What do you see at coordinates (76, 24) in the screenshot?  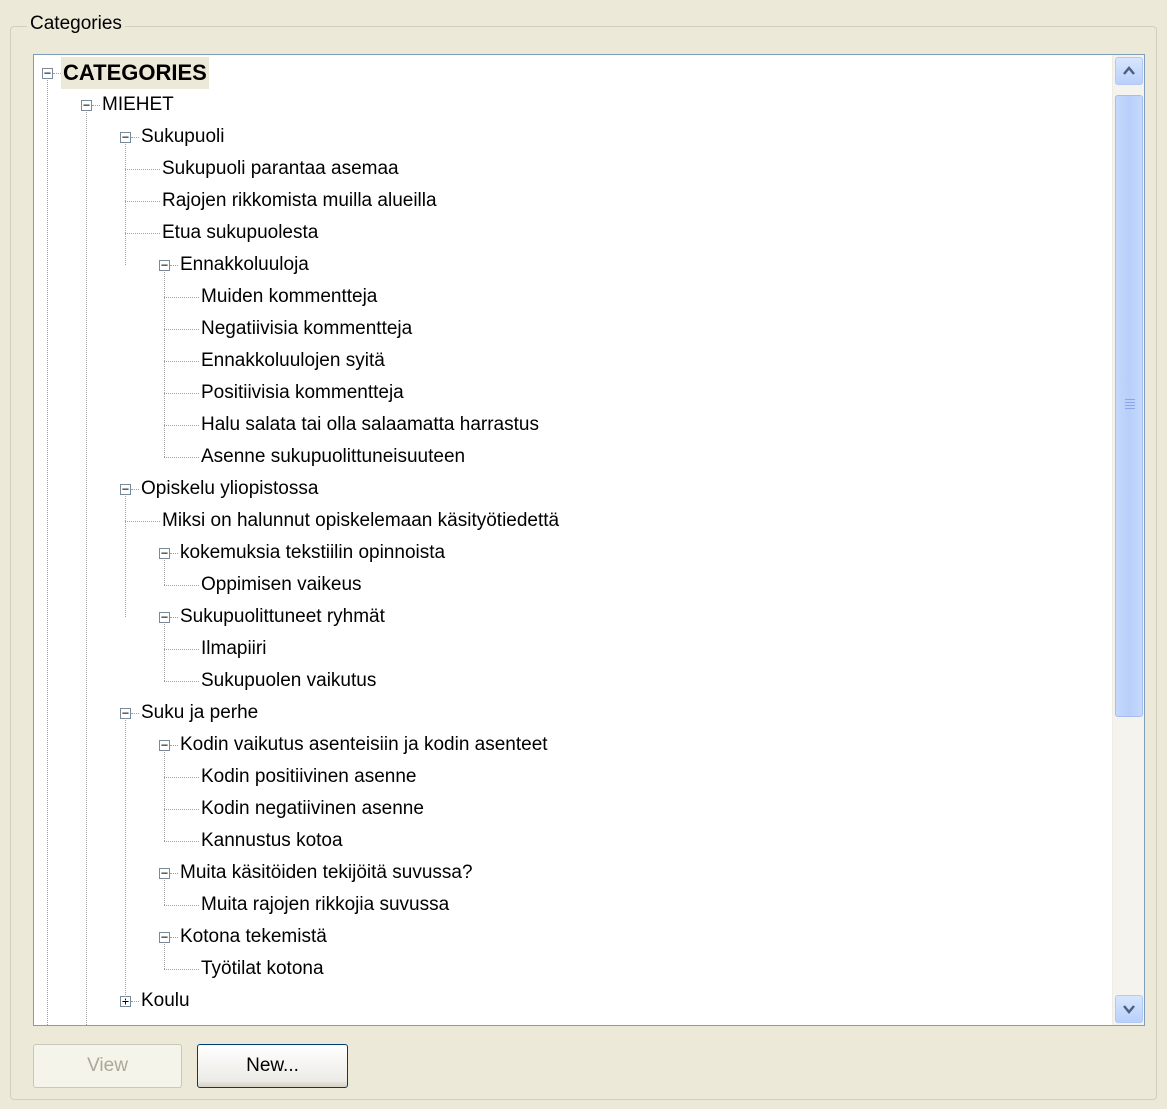 I see `groupbox-label: Categories` at bounding box center [76, 24].